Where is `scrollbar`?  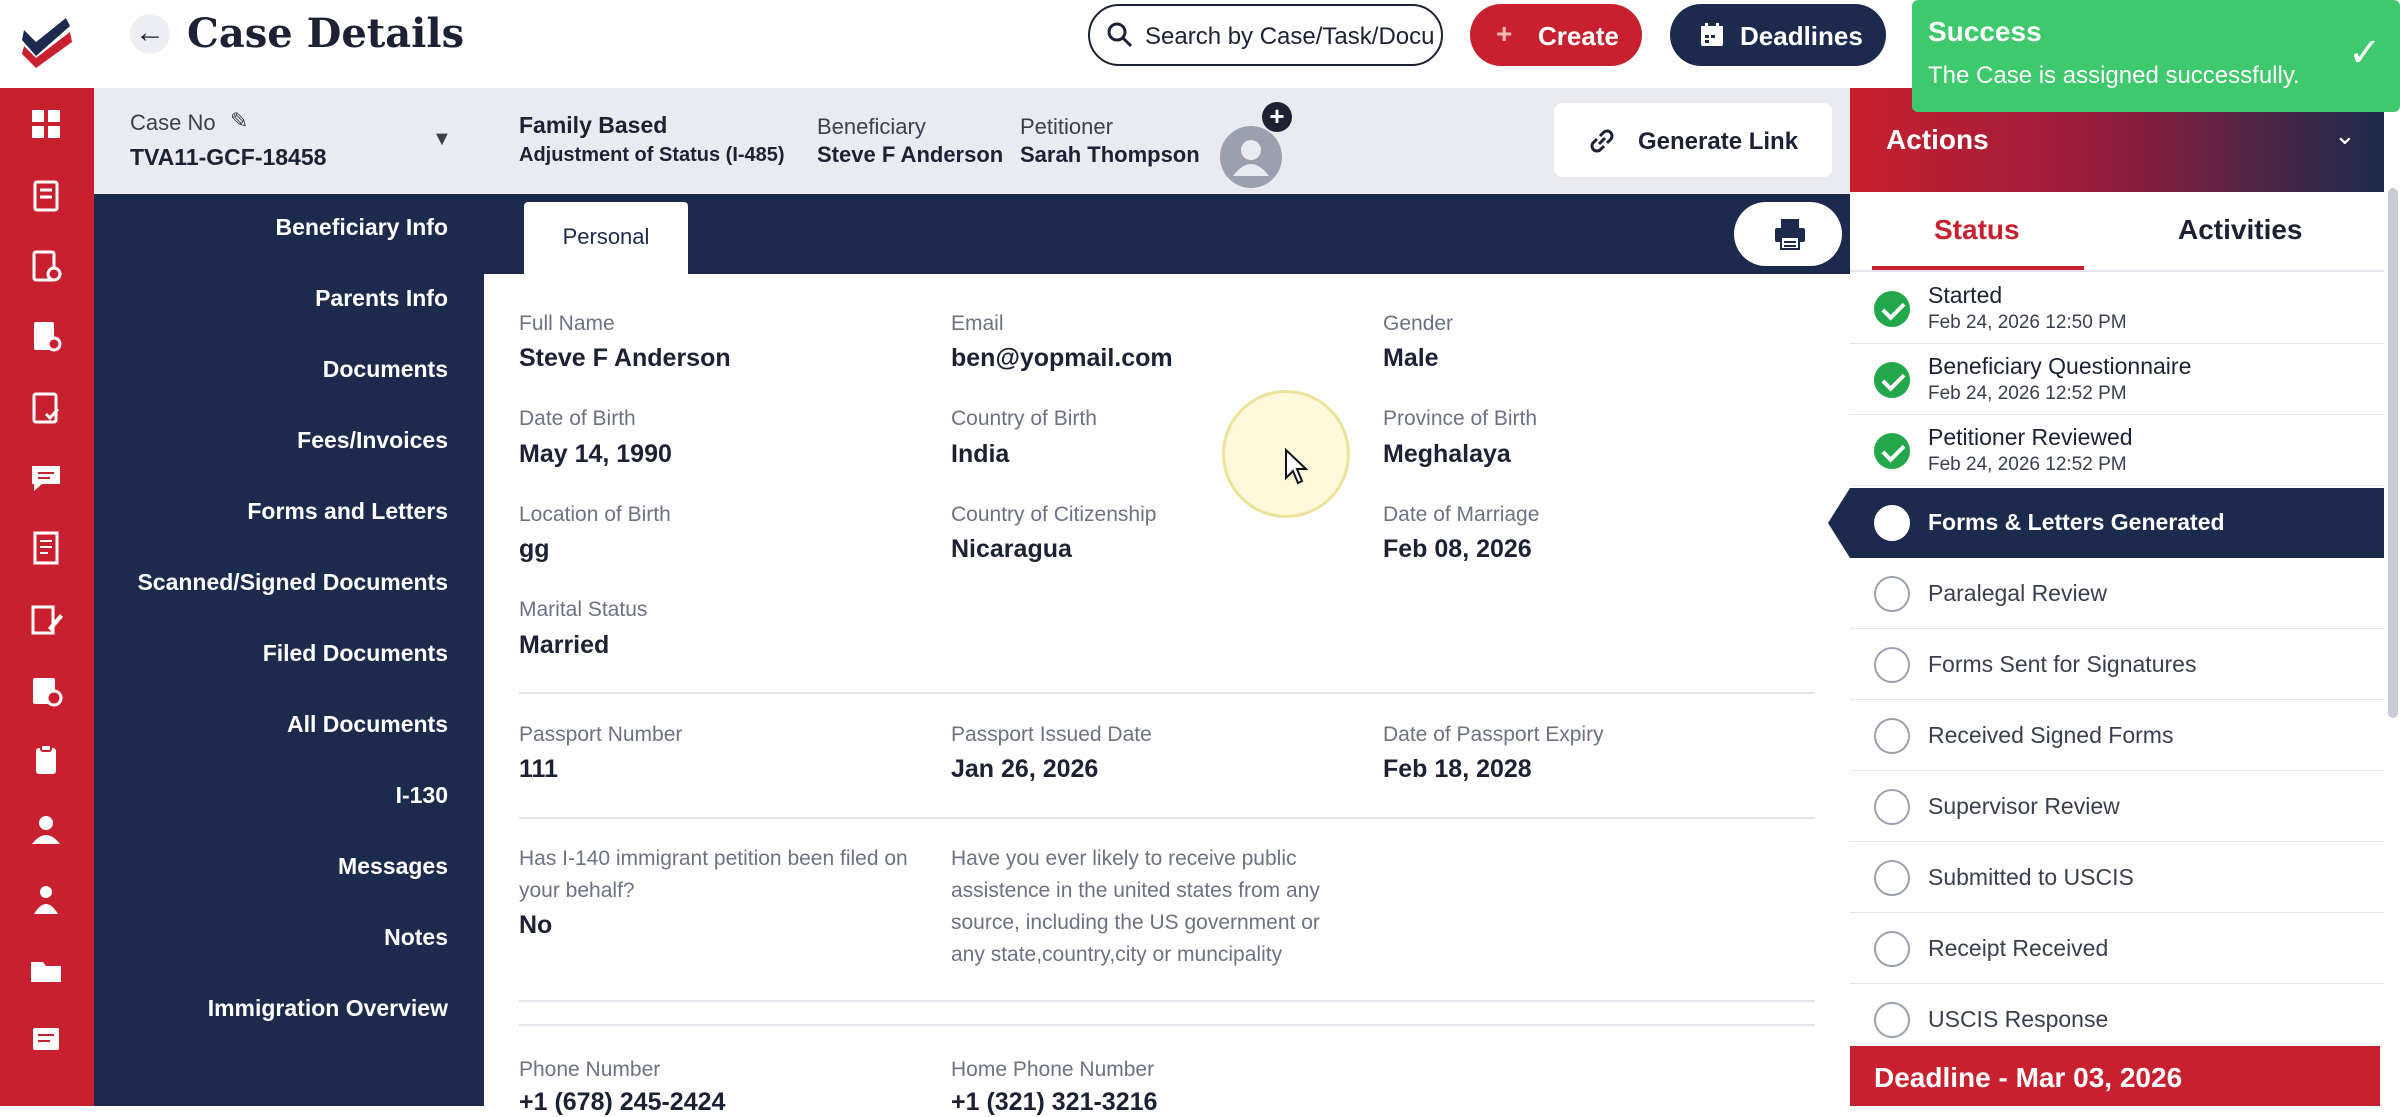 scrollbar is located at coordinates (2393, 453).